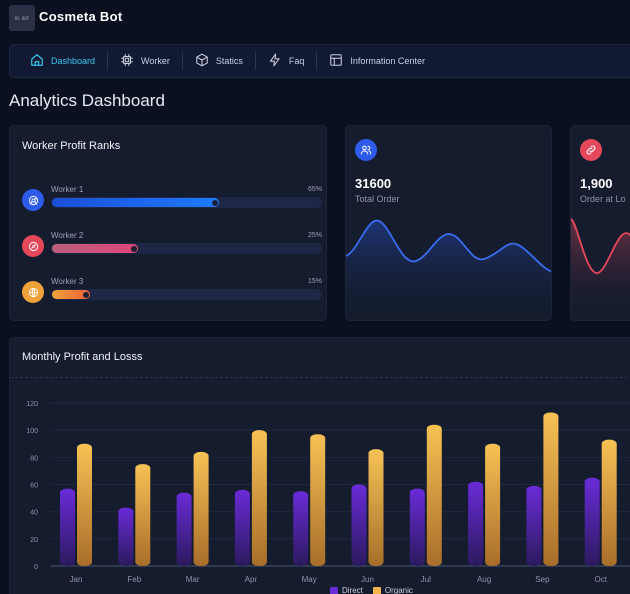 Image resolution: width=630 pixels, height=594 pixels. Describe the element at coordinates (127, 61) in the screenshot. I see `chip-icon` at that location.